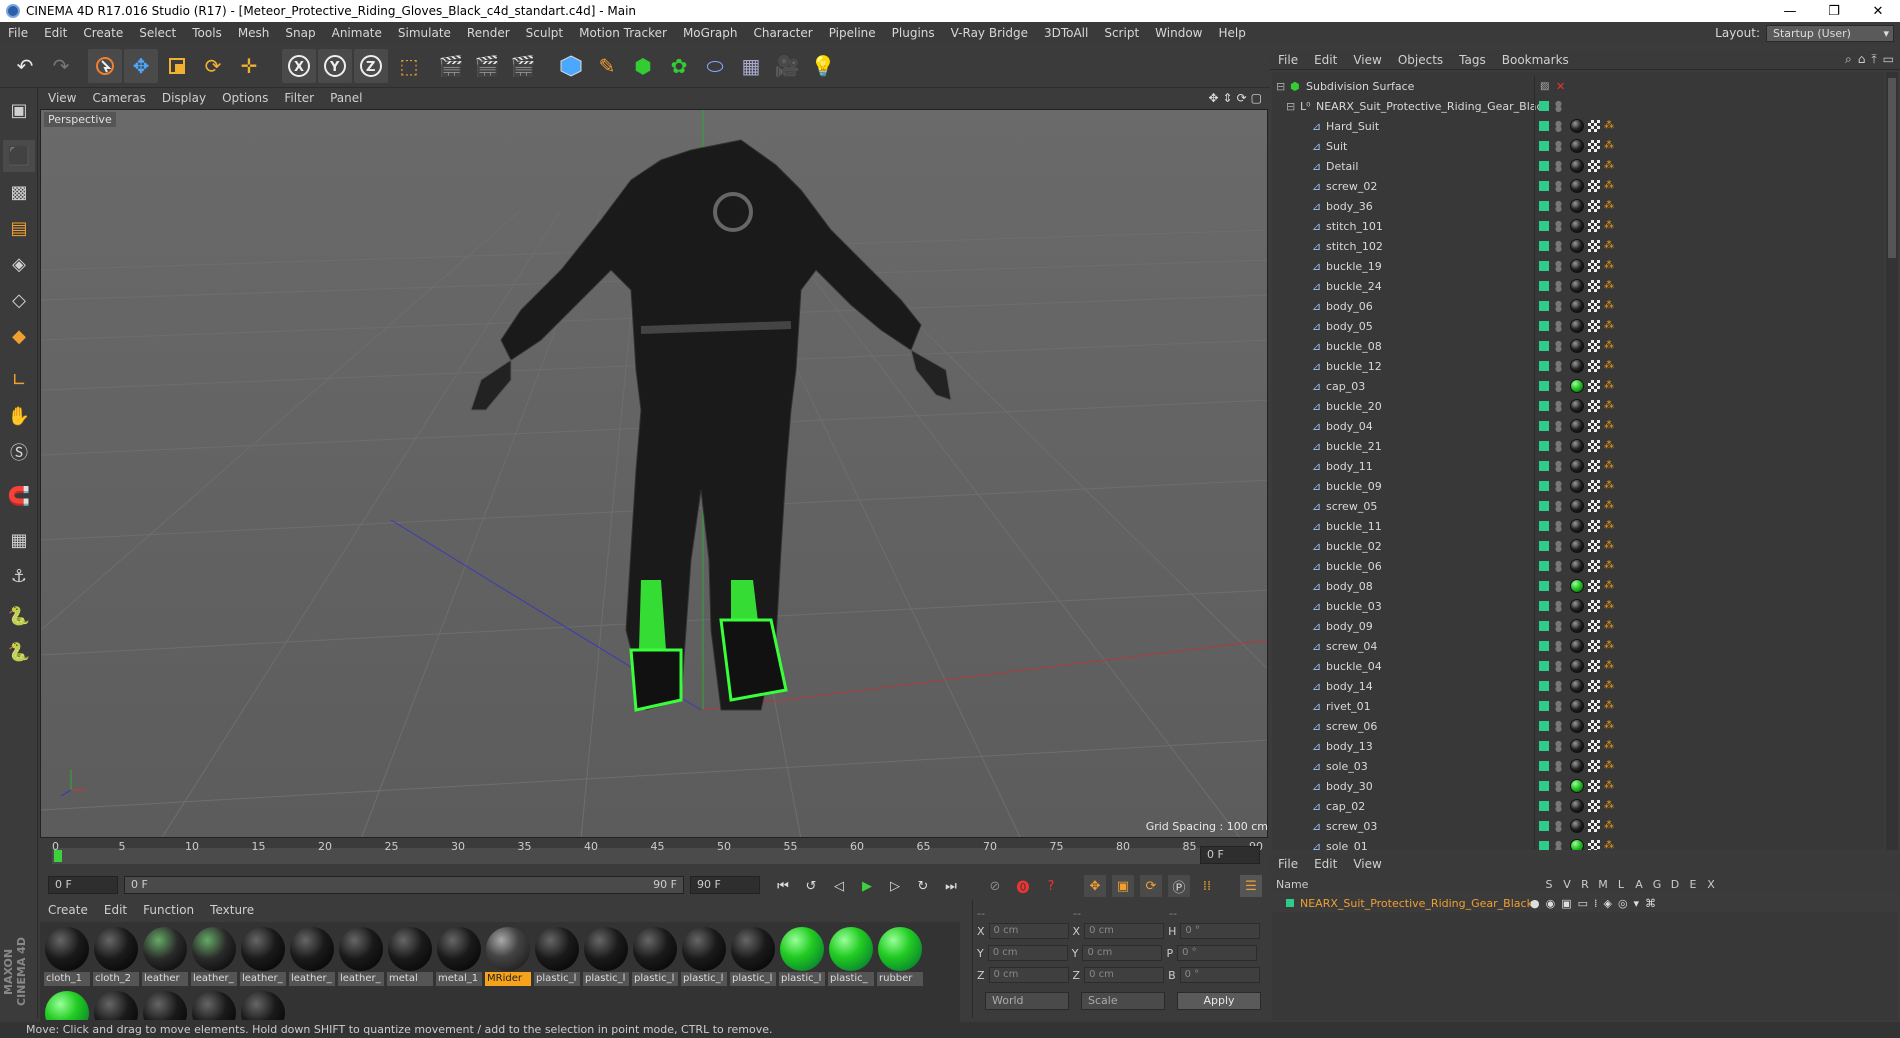 The height and width of the screenshot is (1038, 1900). Describe the element at coordinates (1472, 60) in the screenshot. I see `object-menu-tags: Tags` at that location.